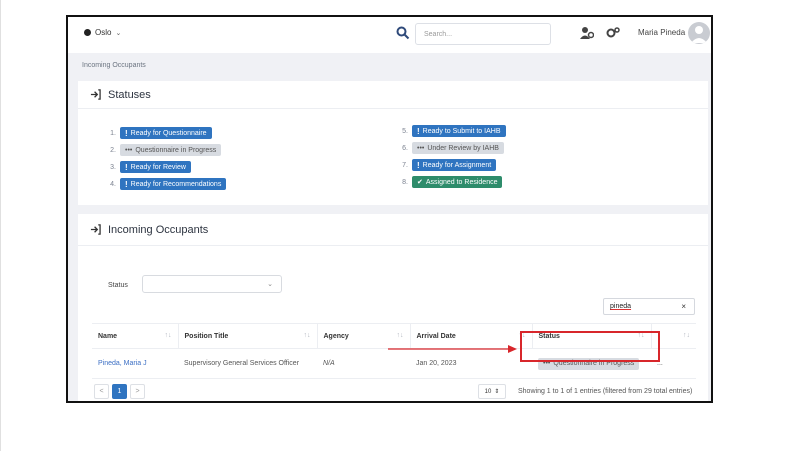 The height and width of the screenshot is (451, 787). I want to click on avatar, so click(699, 33).